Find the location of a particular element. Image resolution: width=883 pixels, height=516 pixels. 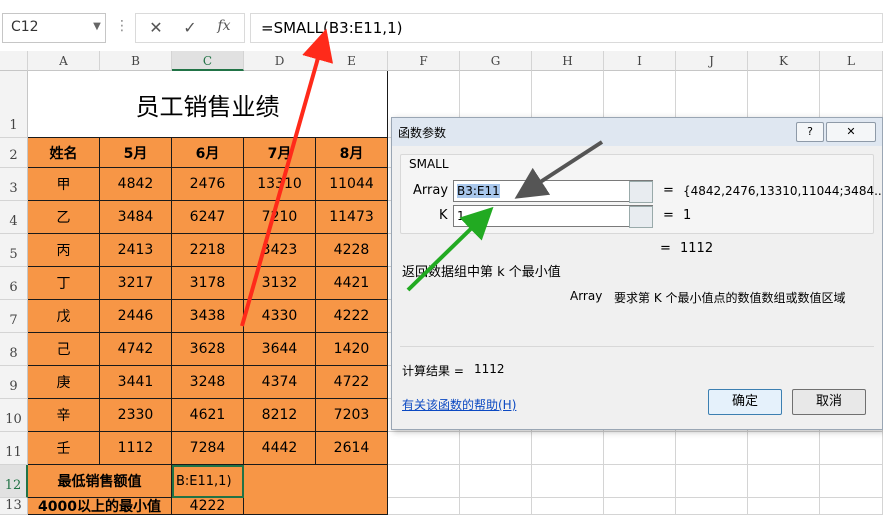

gray-arrow is located at coordinates (559, 169).